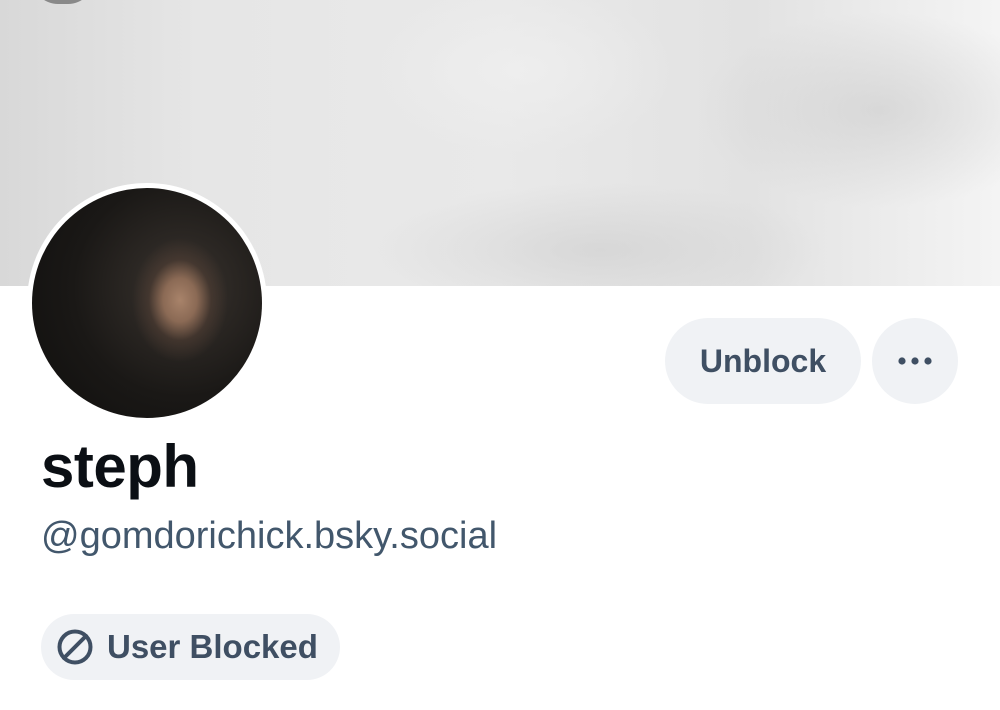 The image size is (1000, 710). Describe the element at coordinates (75, 647) in the screenshot. I see `circle-slash-icon` at that location.